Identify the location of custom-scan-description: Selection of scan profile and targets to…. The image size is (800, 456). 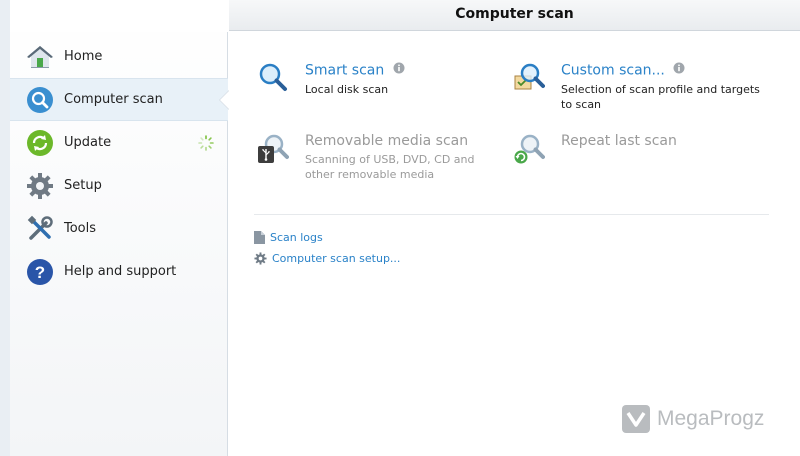
(660, 96).